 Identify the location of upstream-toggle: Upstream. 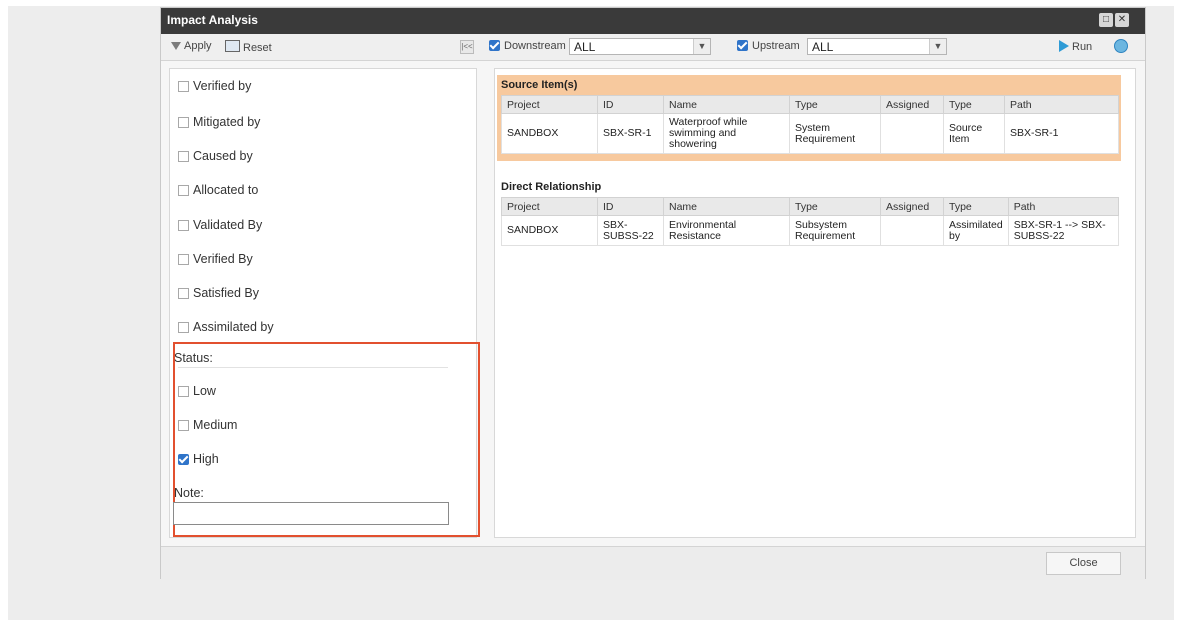
(768, 46).